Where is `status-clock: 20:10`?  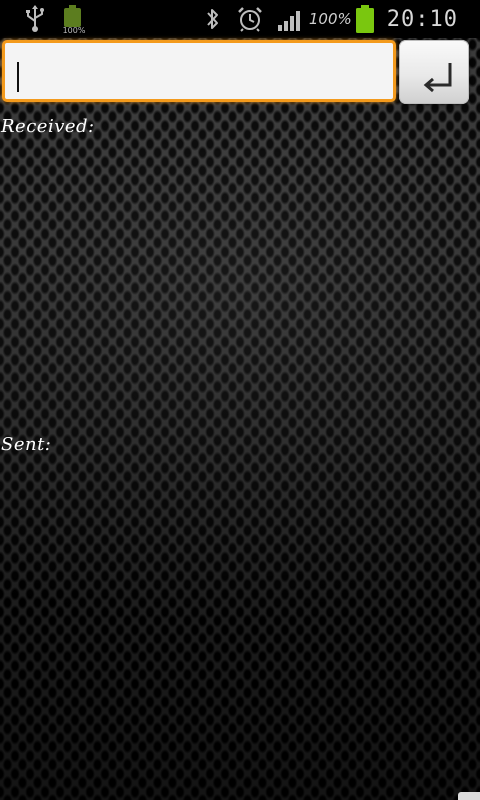
status-clock: 20:10 is located at coordinates (422, 19).